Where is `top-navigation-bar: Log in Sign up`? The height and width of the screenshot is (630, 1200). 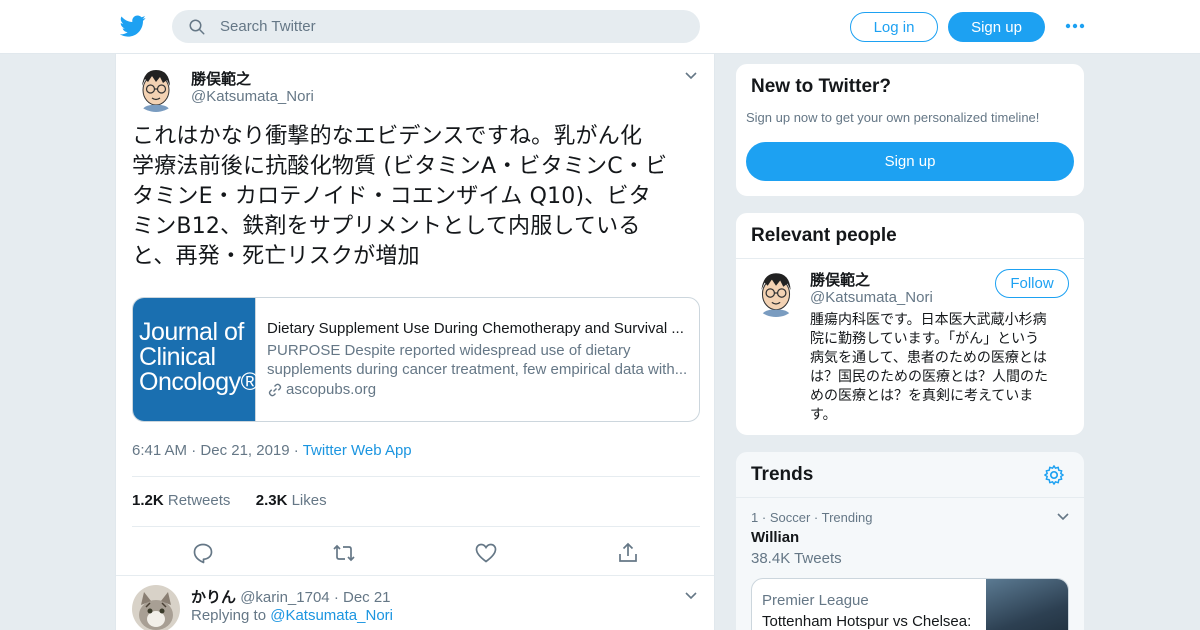
top-navigation-bar: Log in Sign up is located at coordinates (600, 27).